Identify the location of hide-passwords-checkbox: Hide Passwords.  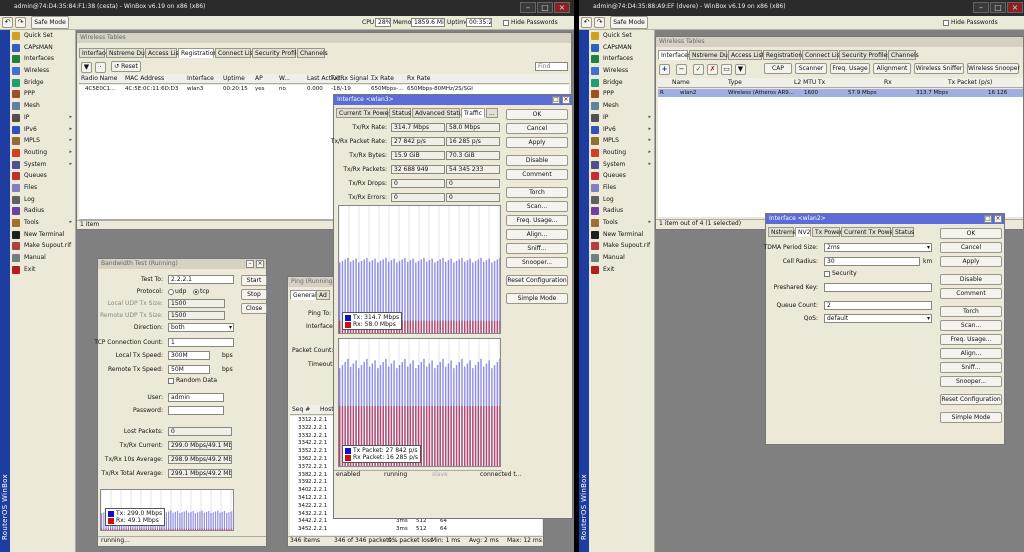
(970, 22).